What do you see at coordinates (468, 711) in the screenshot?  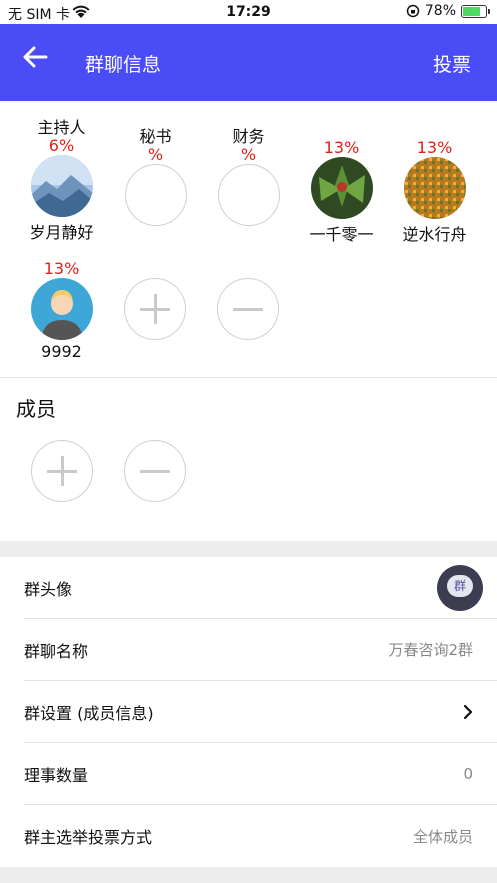 I see `chevron-right-icon` at bounding box center [468, 711].